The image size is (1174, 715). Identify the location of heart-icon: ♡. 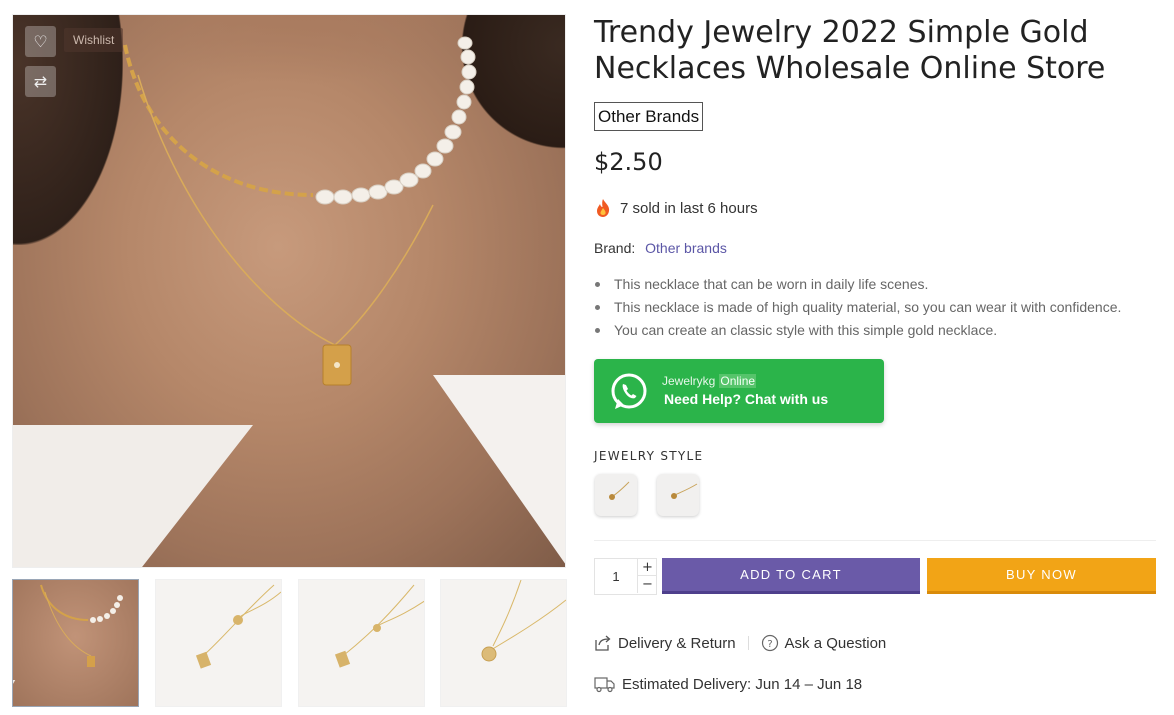
(40, 41).